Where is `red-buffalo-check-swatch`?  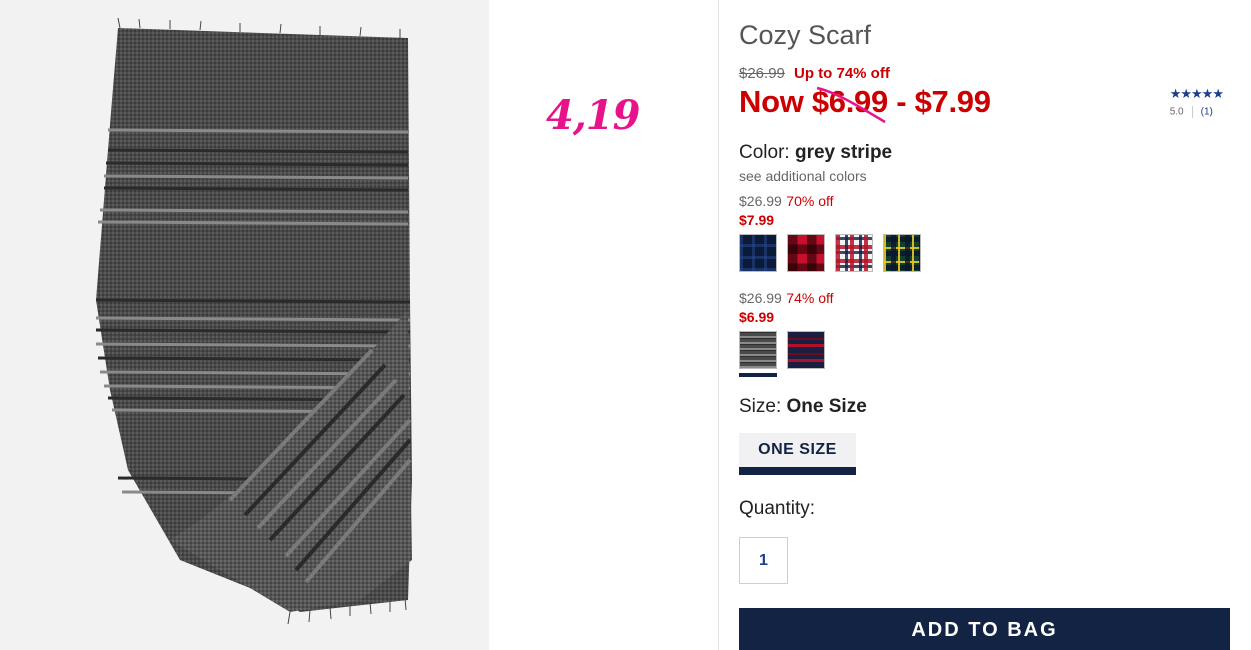 red-buffalo-check-swatch is located at coordinates (806, 253).